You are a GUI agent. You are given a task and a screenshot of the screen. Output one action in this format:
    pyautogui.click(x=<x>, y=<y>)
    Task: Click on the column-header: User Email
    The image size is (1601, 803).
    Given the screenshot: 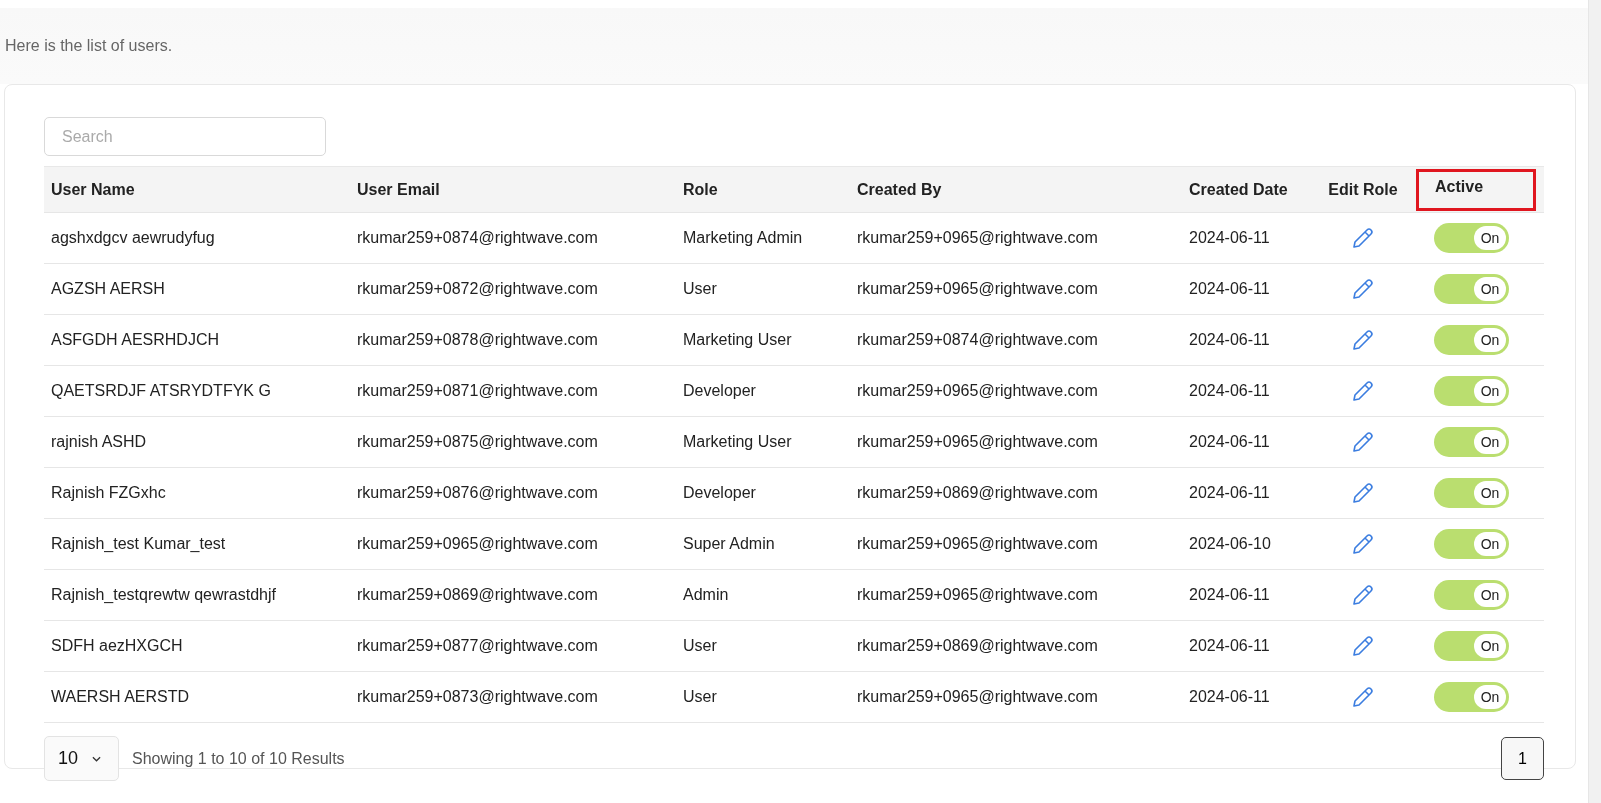 What is the action you would take?
    pyautogui.click(x=513, y=189)
    